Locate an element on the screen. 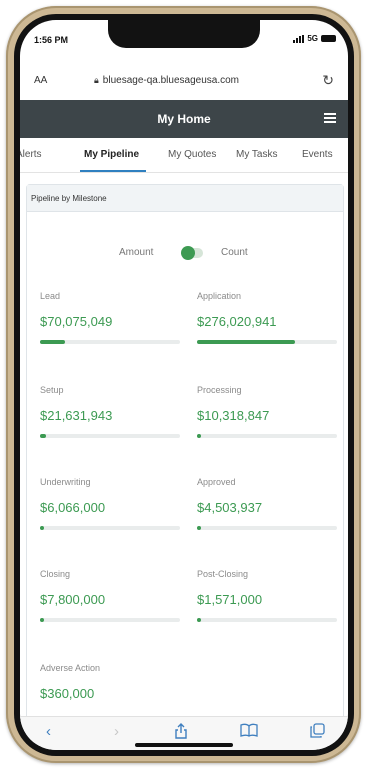 The image size is (375, 770). signal-icon is located at coordinates (299, 38).